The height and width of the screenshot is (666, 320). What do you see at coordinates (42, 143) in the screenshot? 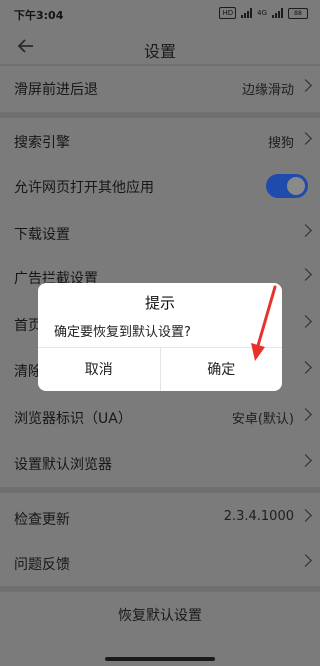
I see `row-label: 搜索引擎` at bounding box center [42, 143].